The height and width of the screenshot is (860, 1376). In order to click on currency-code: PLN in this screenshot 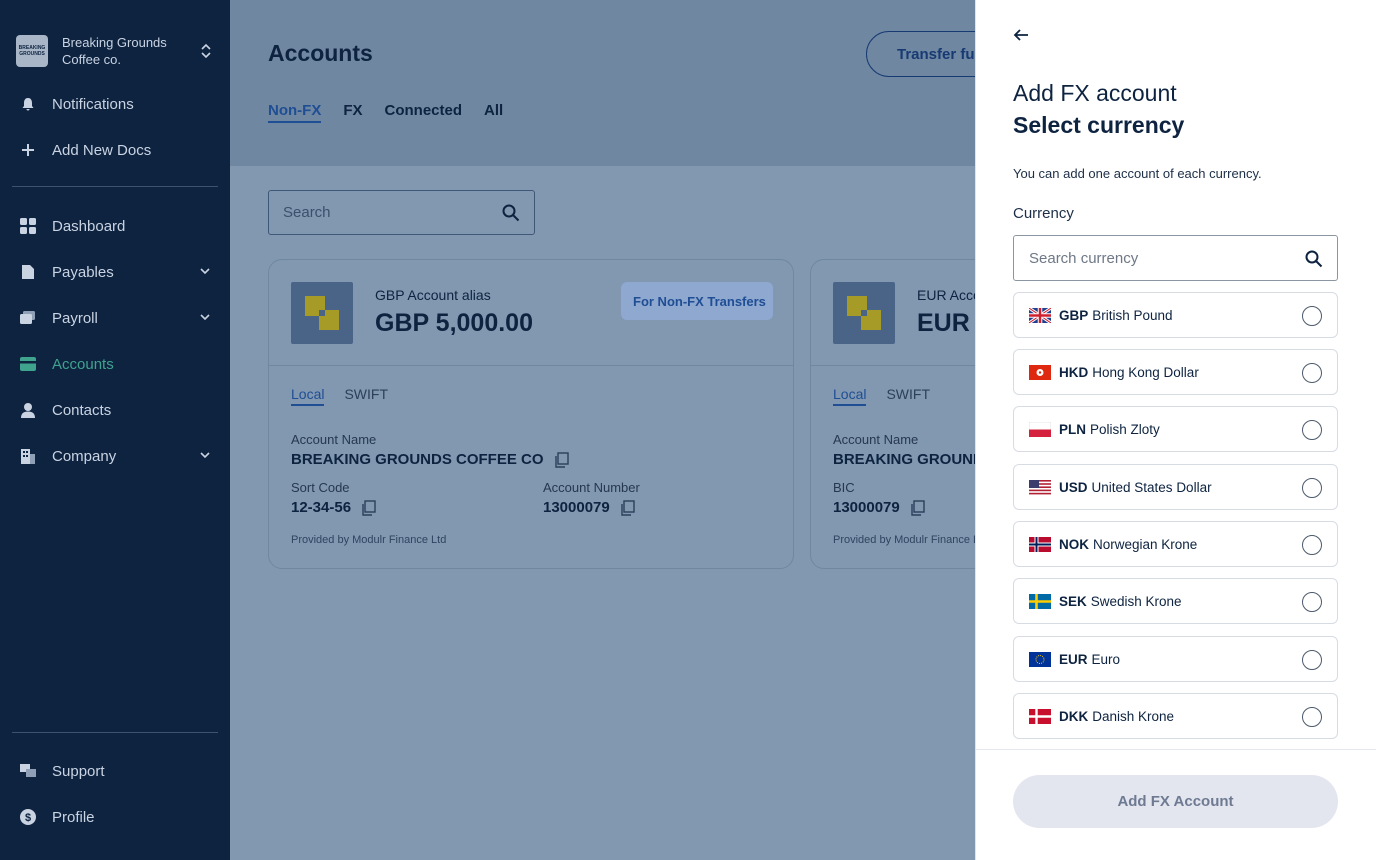, I will do `click(1072, 429)`.